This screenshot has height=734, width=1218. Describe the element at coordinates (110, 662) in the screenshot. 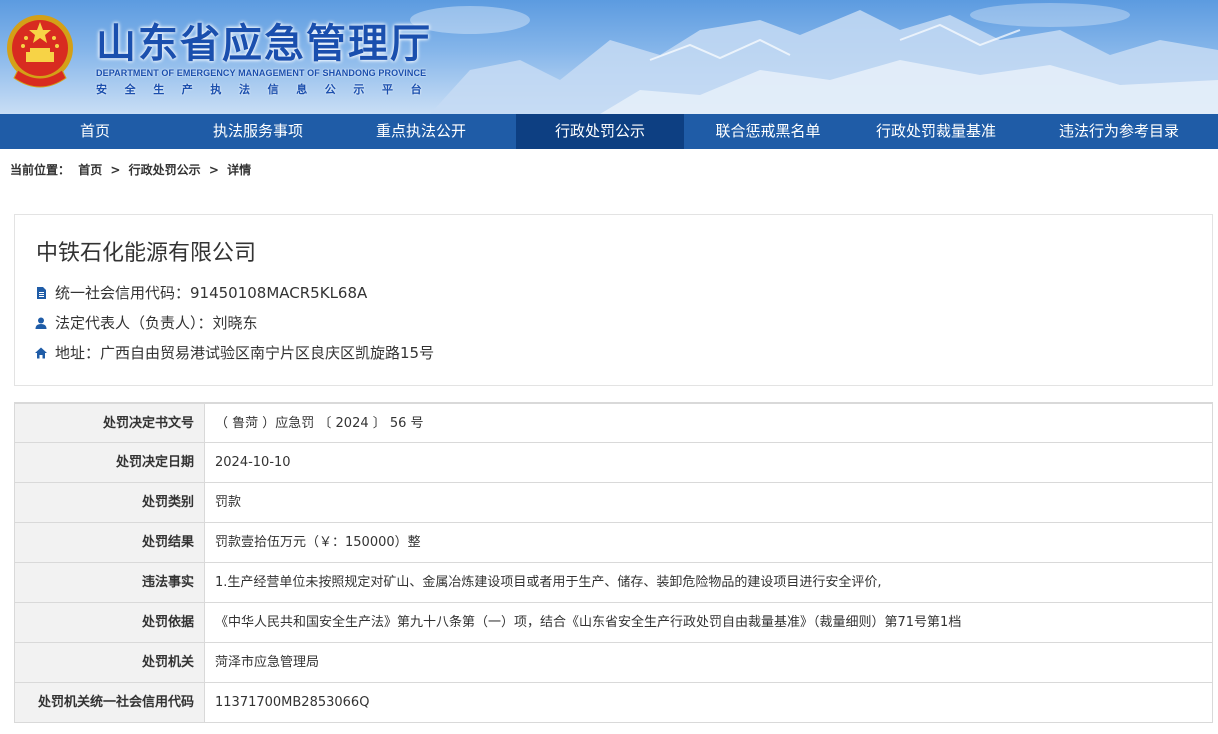

I see `row-label: 处罚机关` at that location.